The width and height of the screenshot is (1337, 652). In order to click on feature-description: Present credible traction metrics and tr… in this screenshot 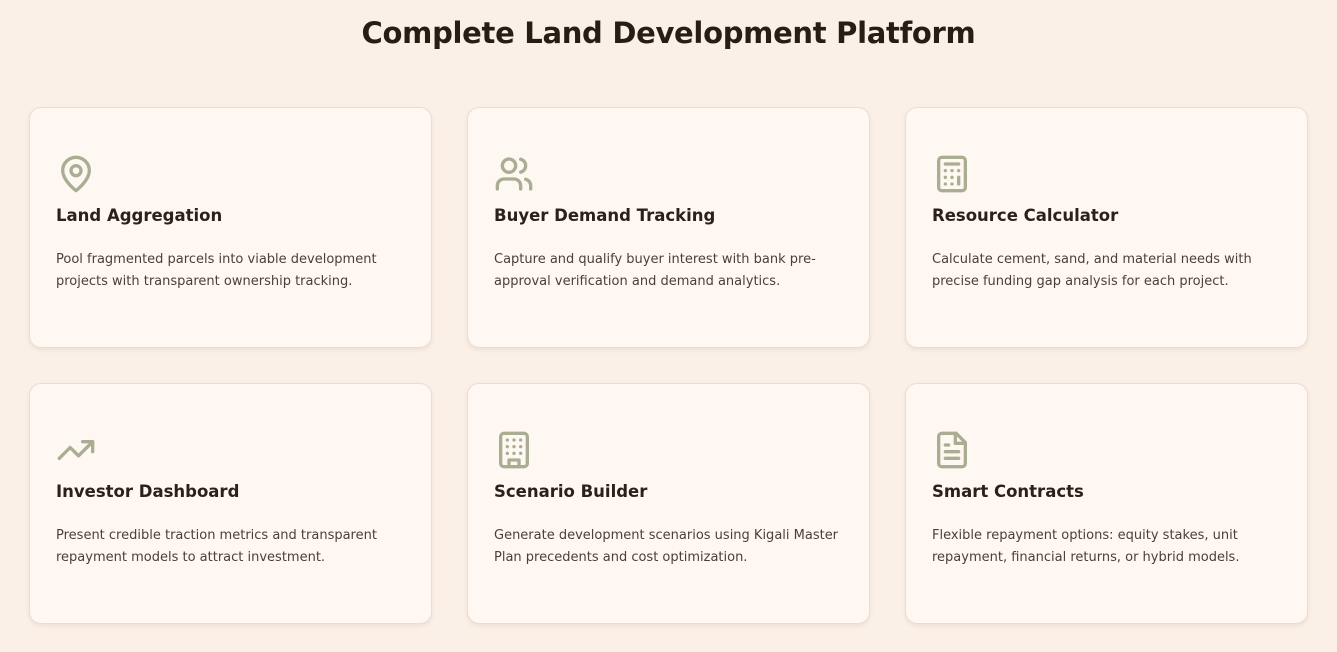, I will do `click(216, 546)`.